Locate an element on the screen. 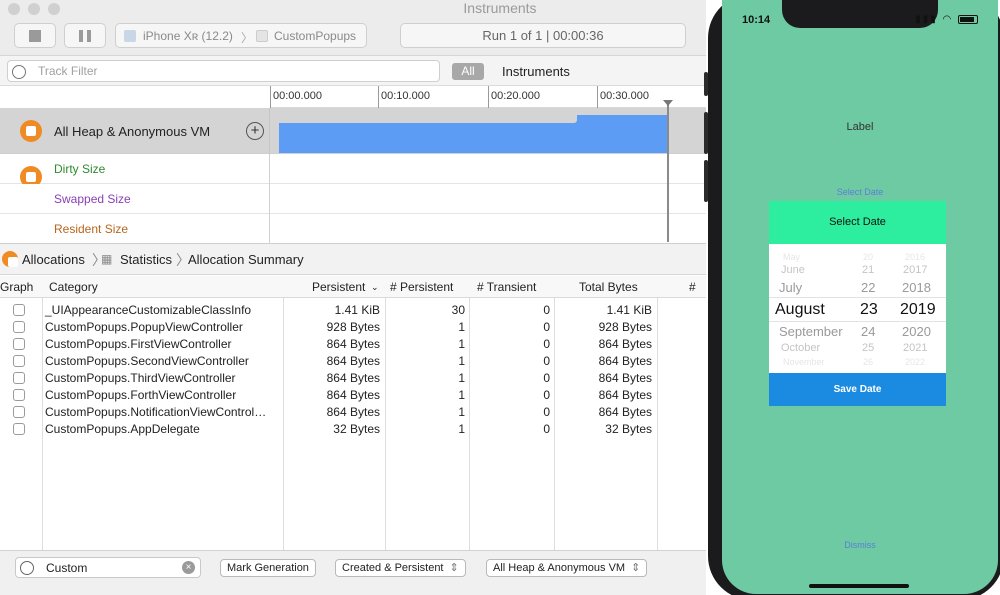 The image size is (1000, 595). minimize-window-button is located at coordinates (34, 9).